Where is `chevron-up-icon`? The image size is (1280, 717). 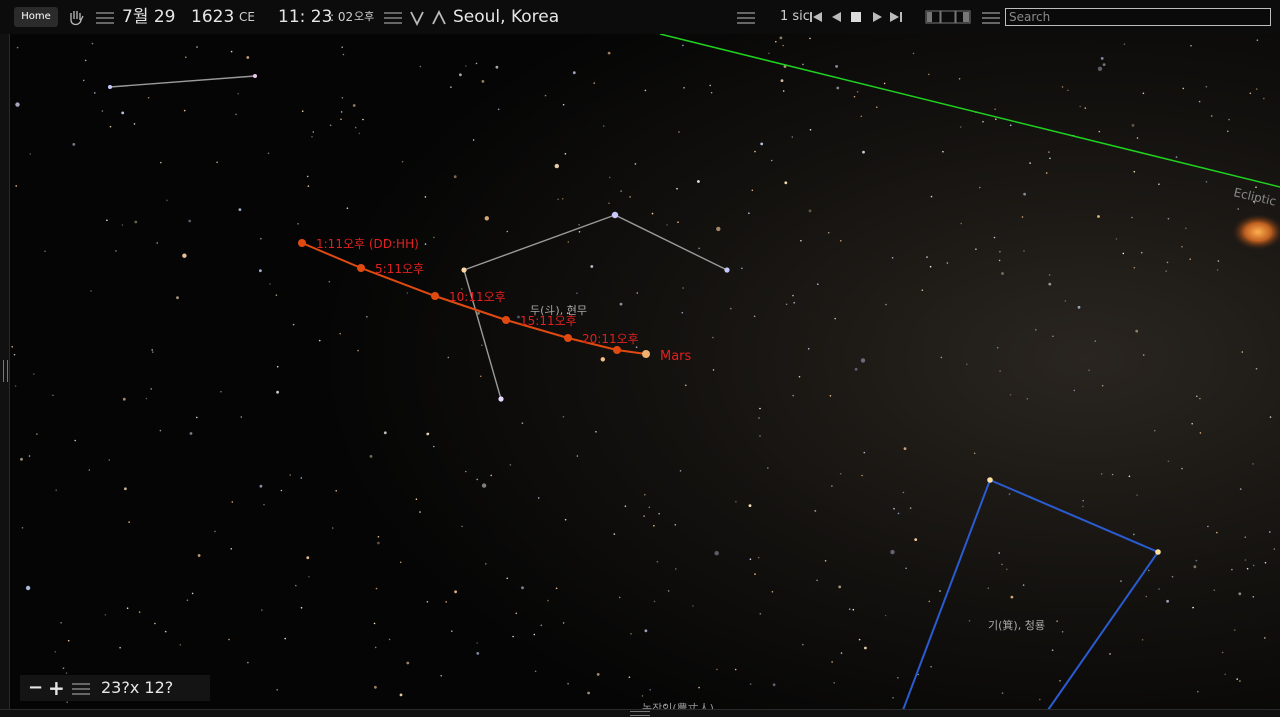
chevron-up-icon is located at coordinates (439, 17).